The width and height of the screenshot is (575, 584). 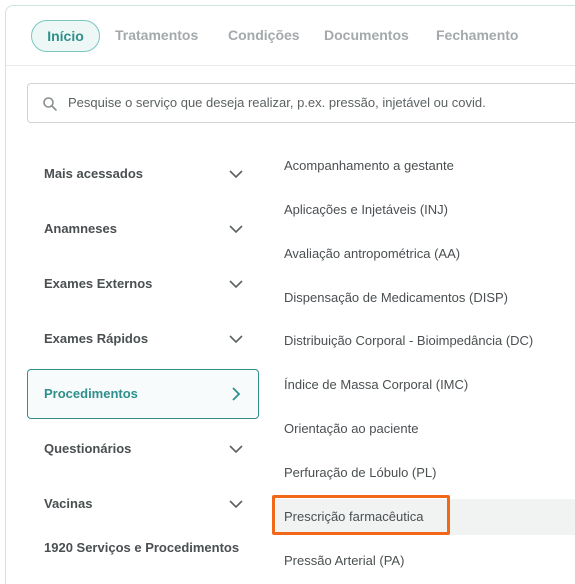 I want to click on category-label: Procedimentos, so click(x=91, y=393).